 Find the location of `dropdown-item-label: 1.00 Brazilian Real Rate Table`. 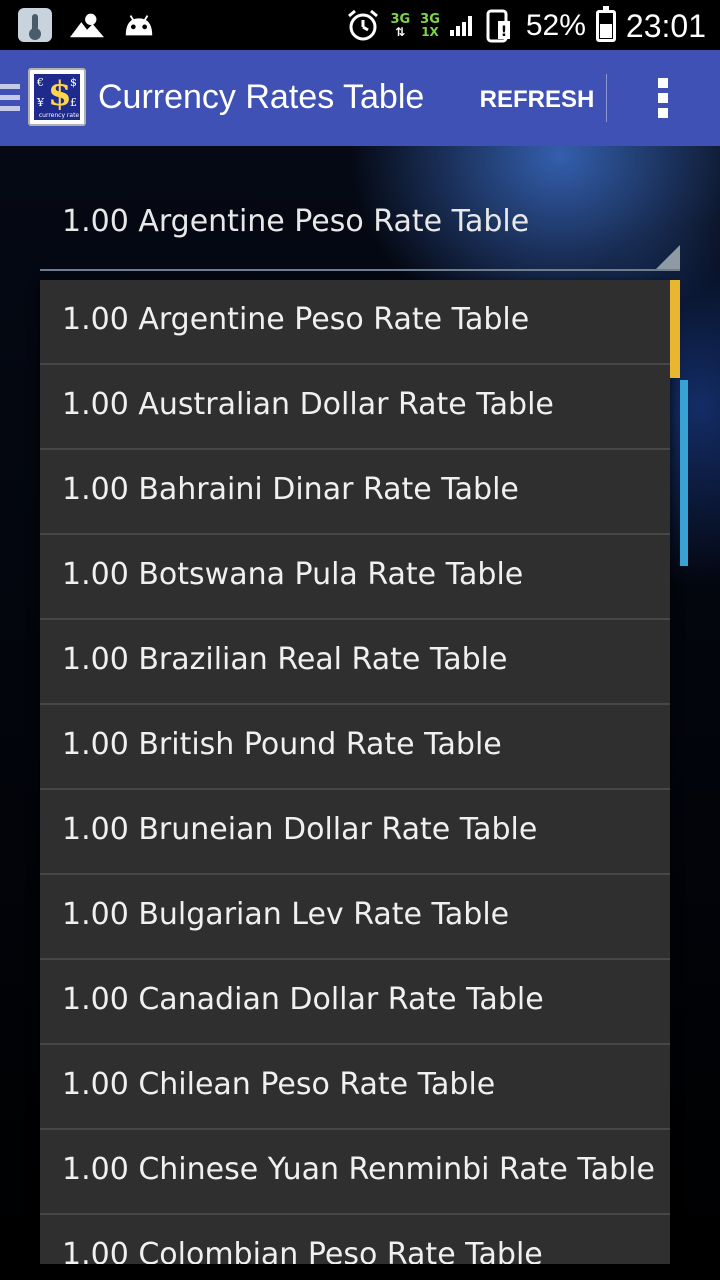

dropdown-item-label: 1.00 Brazilian Real Rate Table is located at coordinates (285, 659).